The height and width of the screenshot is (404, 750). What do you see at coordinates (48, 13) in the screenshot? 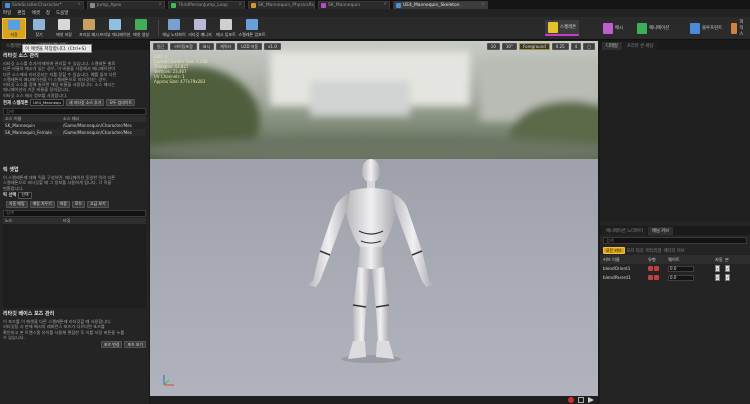
I see `menu-item: 창` at bounding box center [48, 13].